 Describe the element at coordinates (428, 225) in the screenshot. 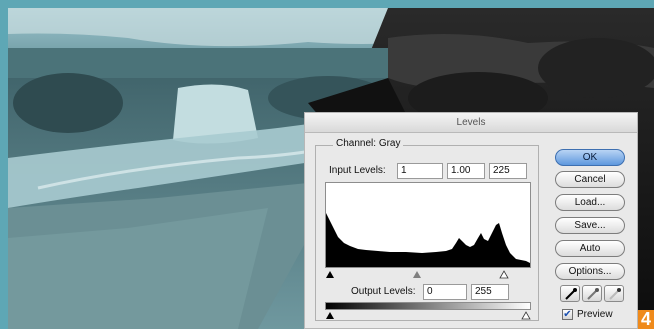

I see `histogram` at that location.